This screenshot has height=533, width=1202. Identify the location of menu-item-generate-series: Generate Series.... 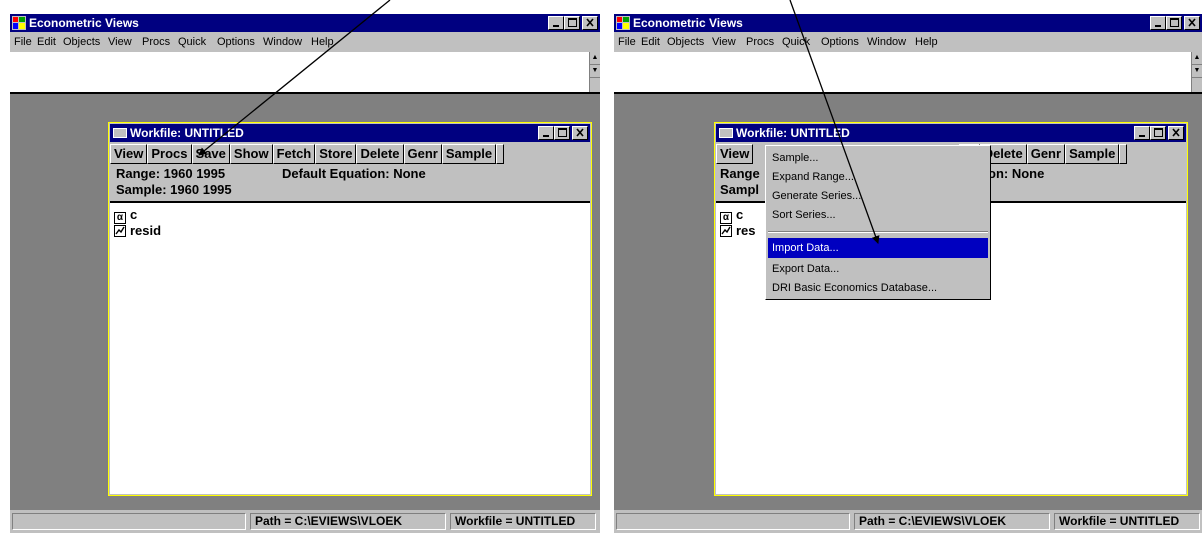
(878, 196).